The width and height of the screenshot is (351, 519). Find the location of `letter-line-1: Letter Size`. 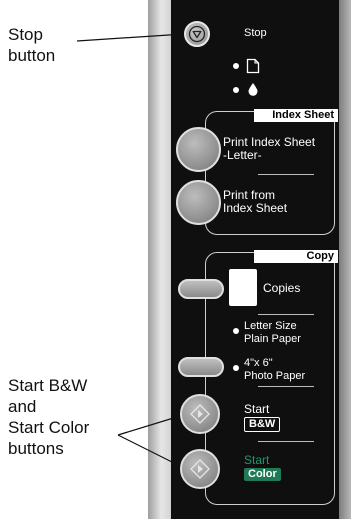

letter-line-1: Letter Size is located at coordinates (270, 326).